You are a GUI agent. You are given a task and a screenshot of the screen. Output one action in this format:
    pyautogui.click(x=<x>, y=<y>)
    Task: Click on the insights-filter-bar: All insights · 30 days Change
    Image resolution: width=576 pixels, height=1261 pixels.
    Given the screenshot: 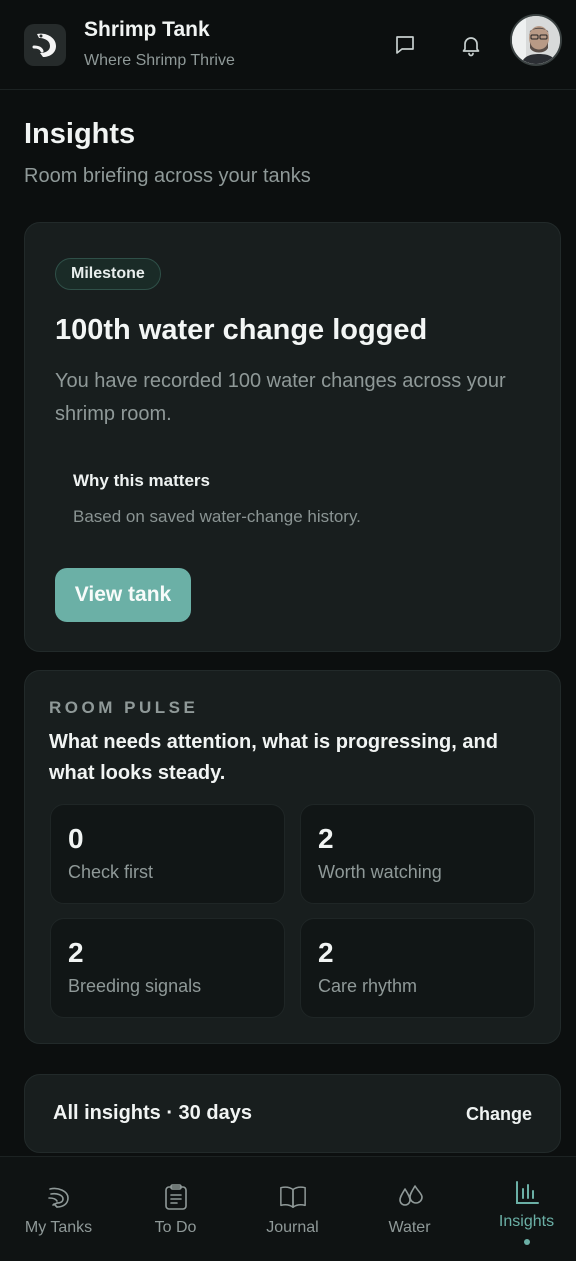 What is the action you would take?
    pyautogui.click(x=292, y=1113)
    